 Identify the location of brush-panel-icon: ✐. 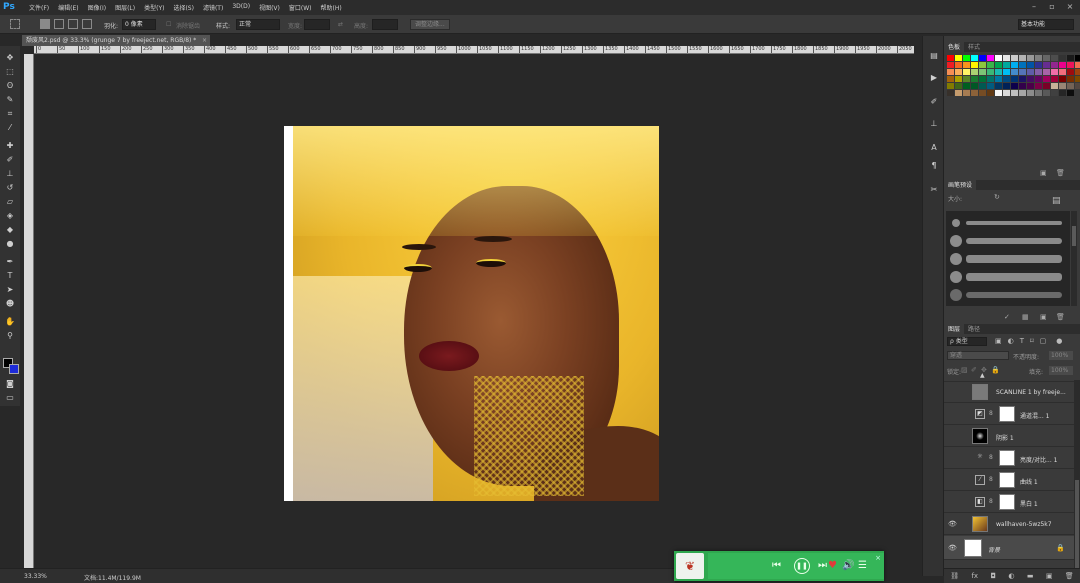
(934, 102).